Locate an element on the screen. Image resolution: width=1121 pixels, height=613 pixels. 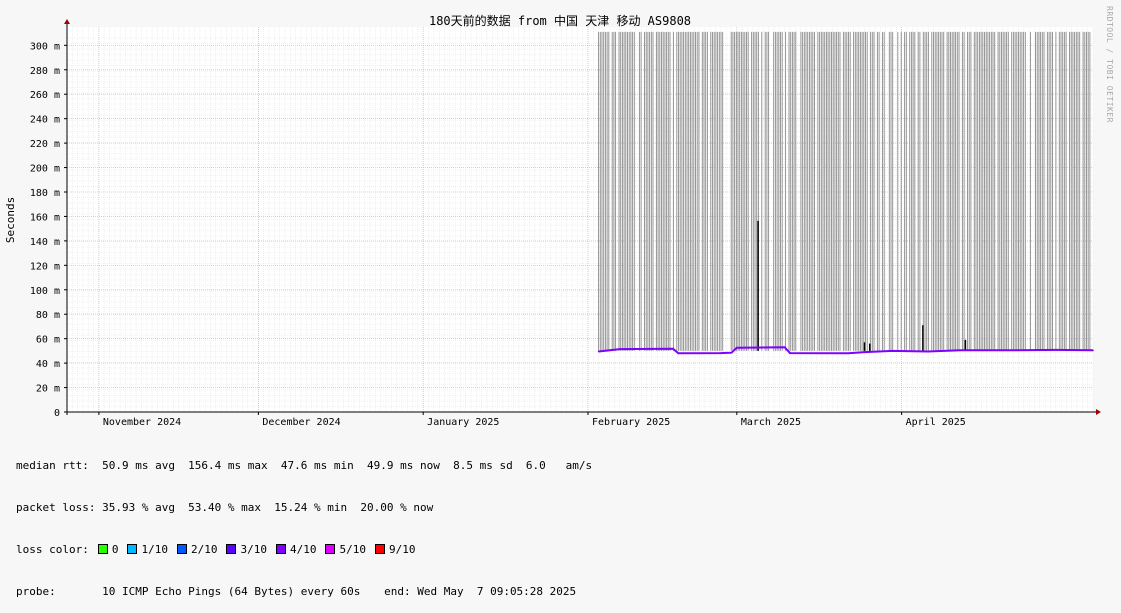
y-tick-label: 40 m is located at coordinates (48, 364).